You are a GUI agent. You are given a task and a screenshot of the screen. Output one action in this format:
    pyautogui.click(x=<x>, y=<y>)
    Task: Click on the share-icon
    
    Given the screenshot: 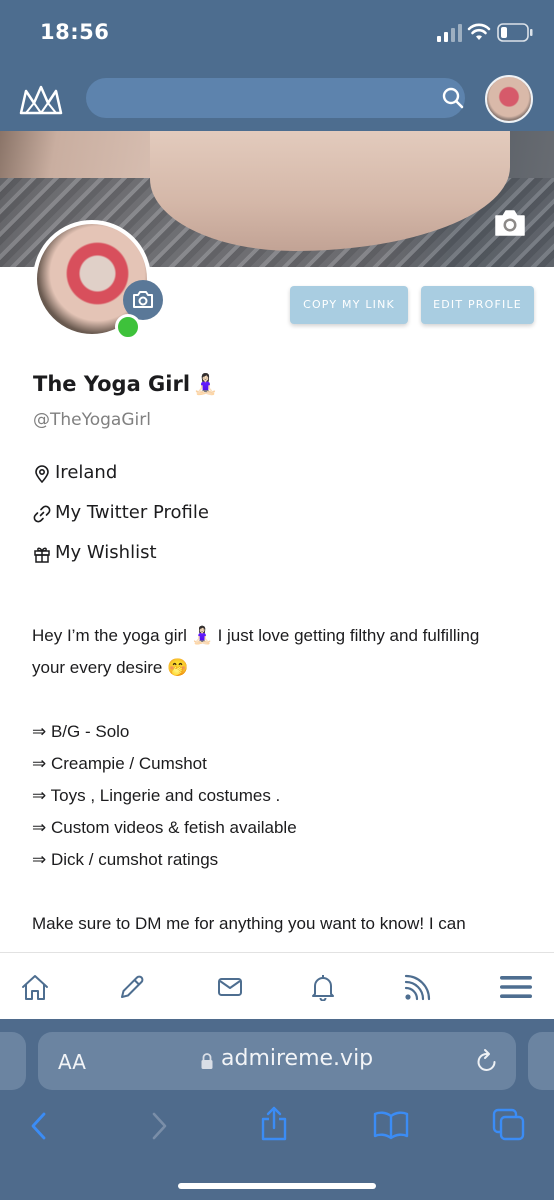 What is the action you would take?
    pyautogui.click(x=274, y=1124)
    